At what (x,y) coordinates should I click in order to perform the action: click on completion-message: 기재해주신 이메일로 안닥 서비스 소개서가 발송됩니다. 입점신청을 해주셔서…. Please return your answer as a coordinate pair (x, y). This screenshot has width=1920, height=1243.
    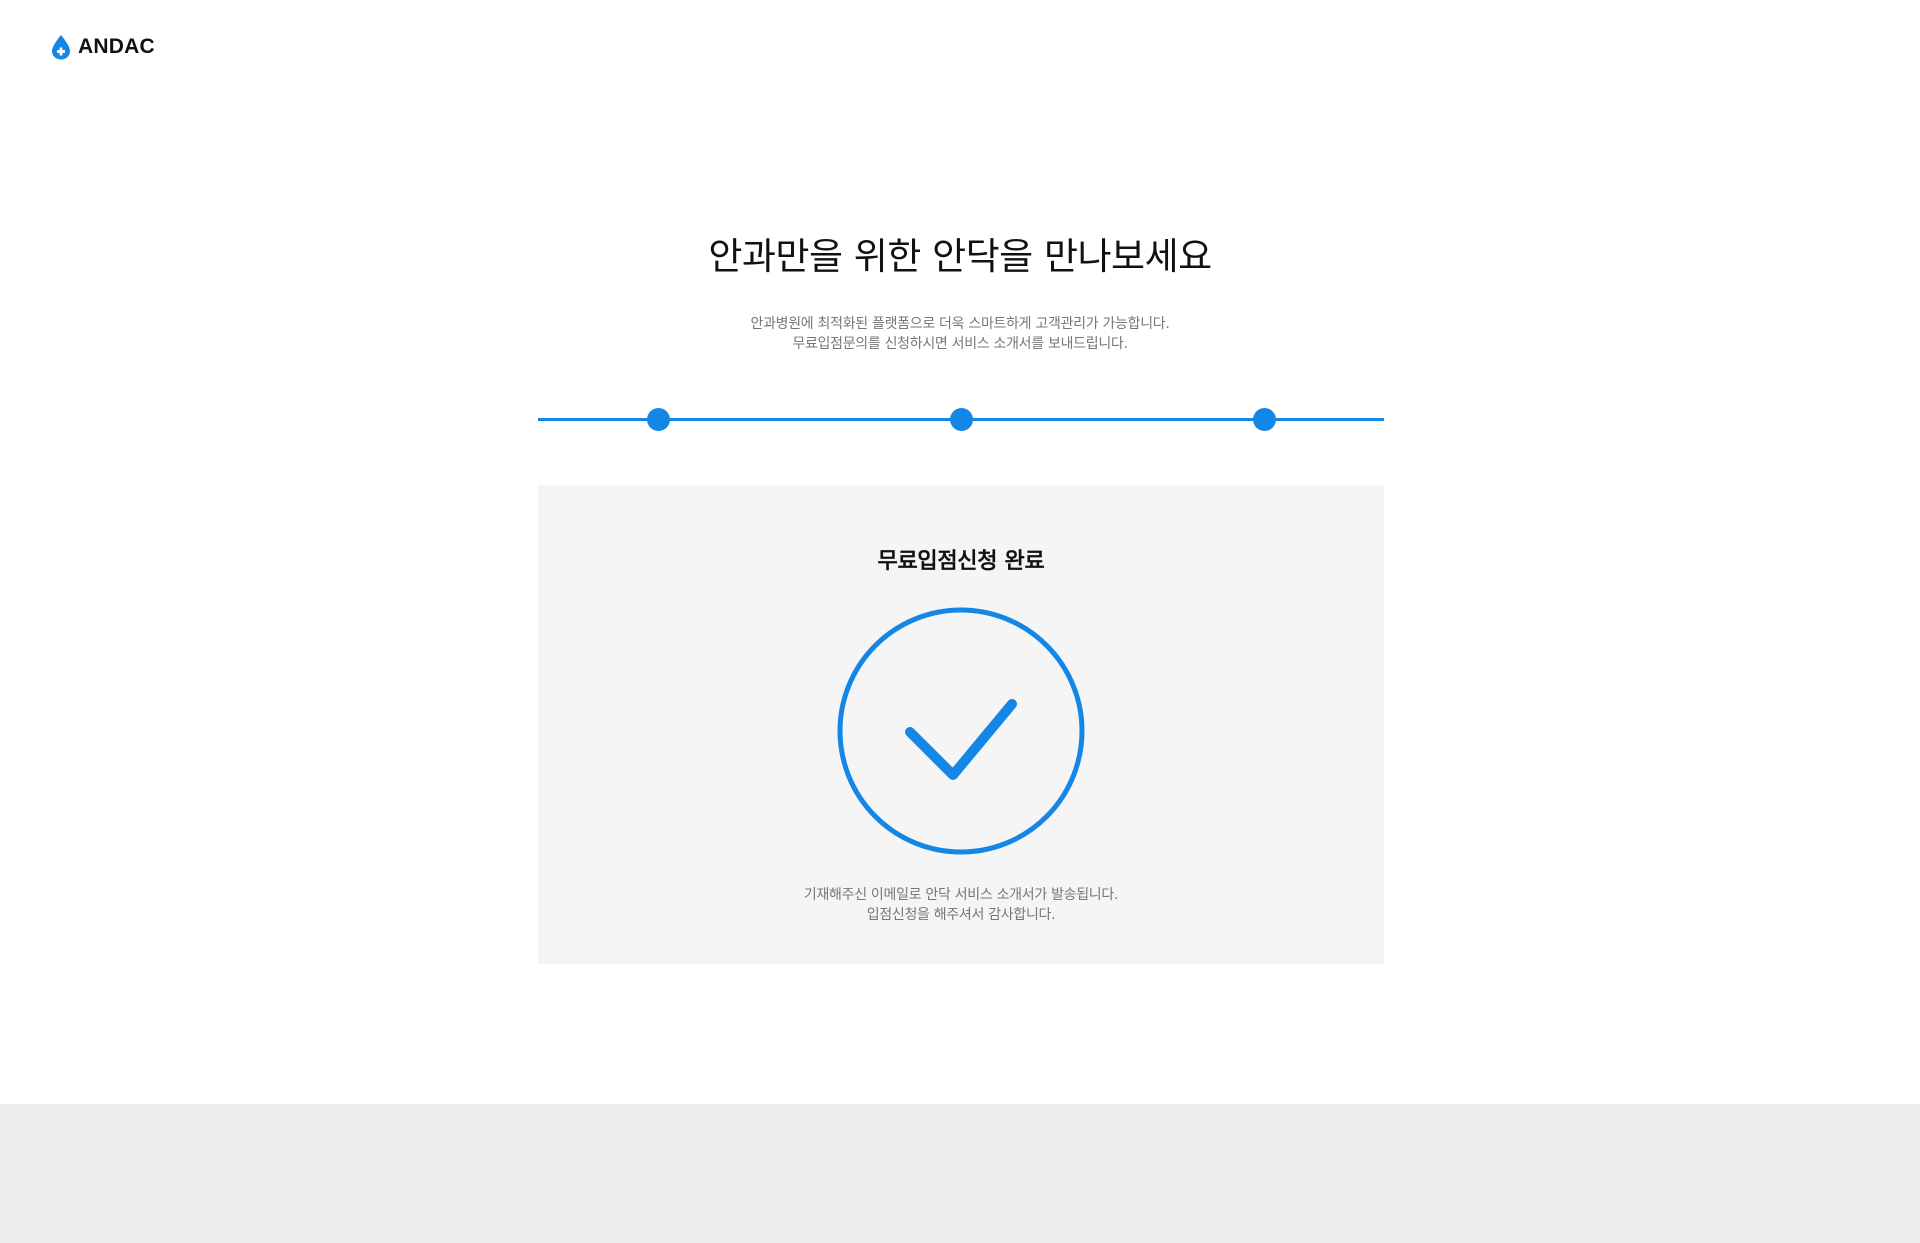
    Looking at the image, I should click on (961, 905).